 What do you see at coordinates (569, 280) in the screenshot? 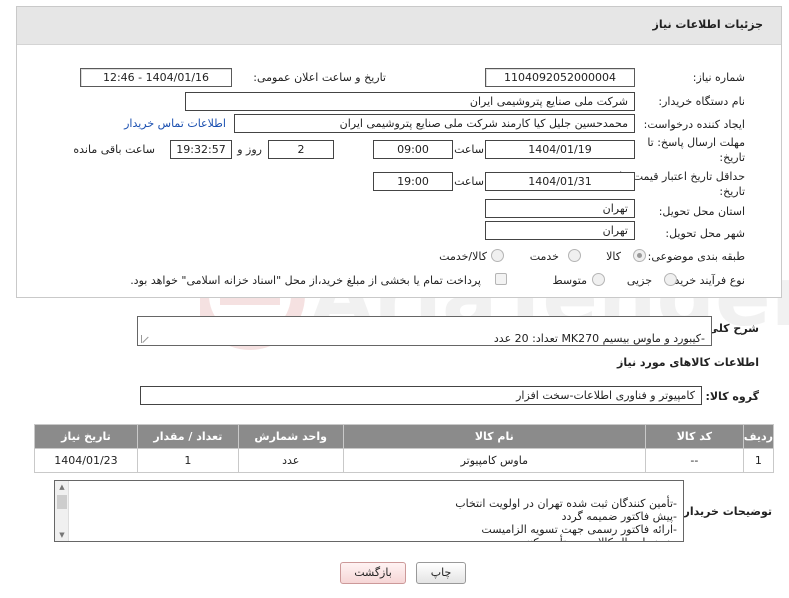
I see `process-option-medium: متوسط` at bounding box center [569, 280].